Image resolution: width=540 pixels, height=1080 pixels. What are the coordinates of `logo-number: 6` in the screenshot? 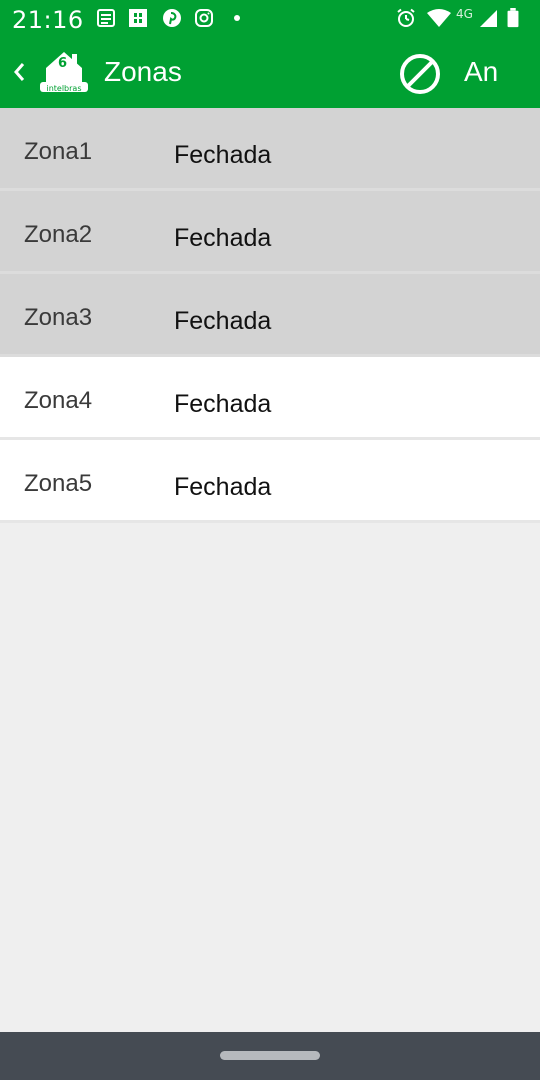 It's located at (63, 63).